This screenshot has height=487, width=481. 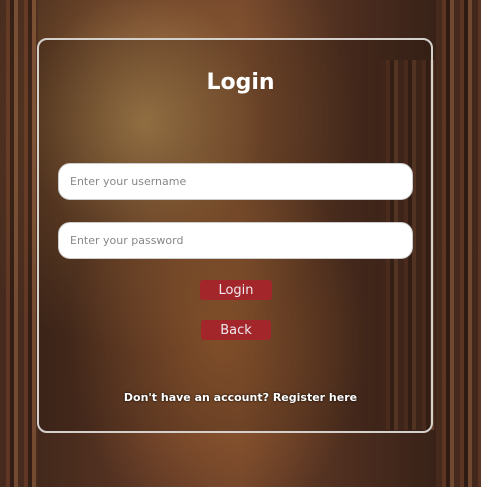 I want to click on username-input, so click(x=235, y=181).